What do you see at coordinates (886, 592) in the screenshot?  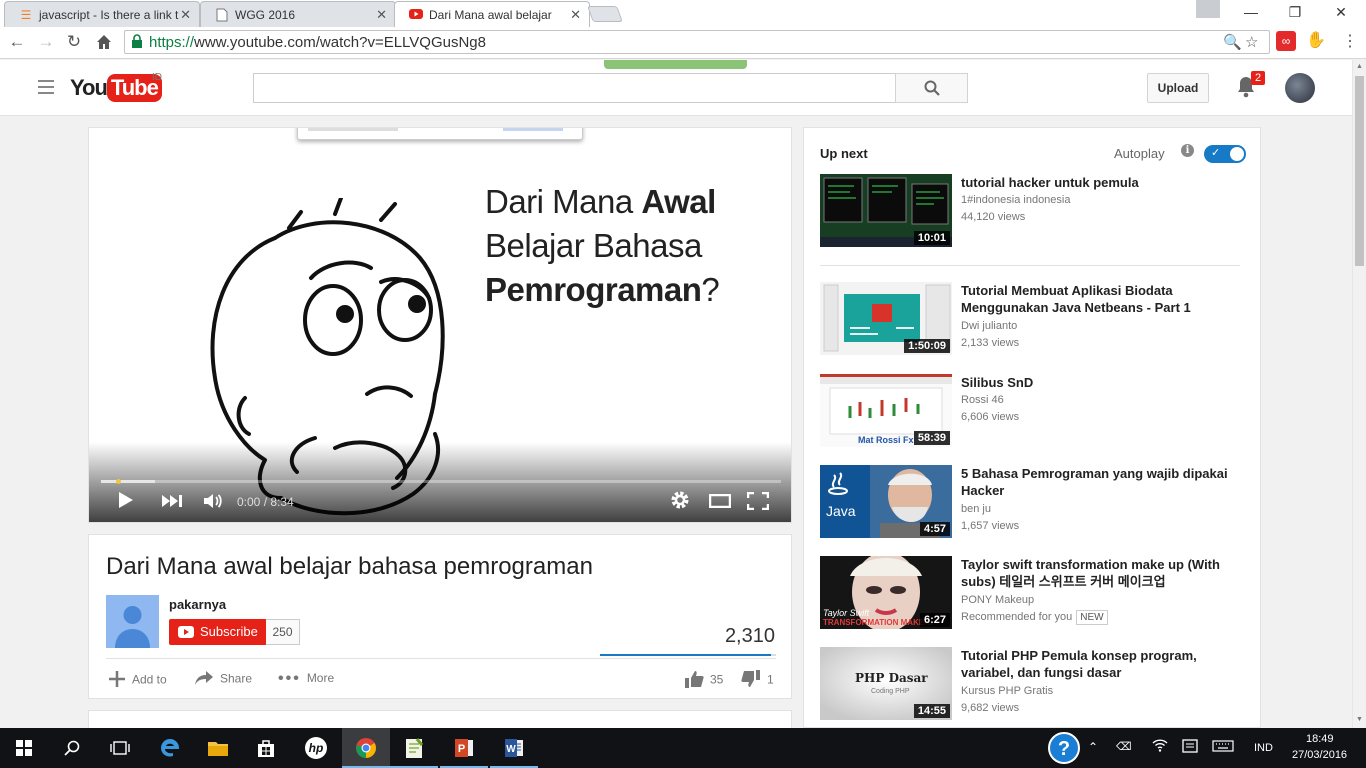 I see `video-thumbnail: Taylor Swift TRANSFORMATION MAKE-U 6:27` at bounding box center [886, 592].